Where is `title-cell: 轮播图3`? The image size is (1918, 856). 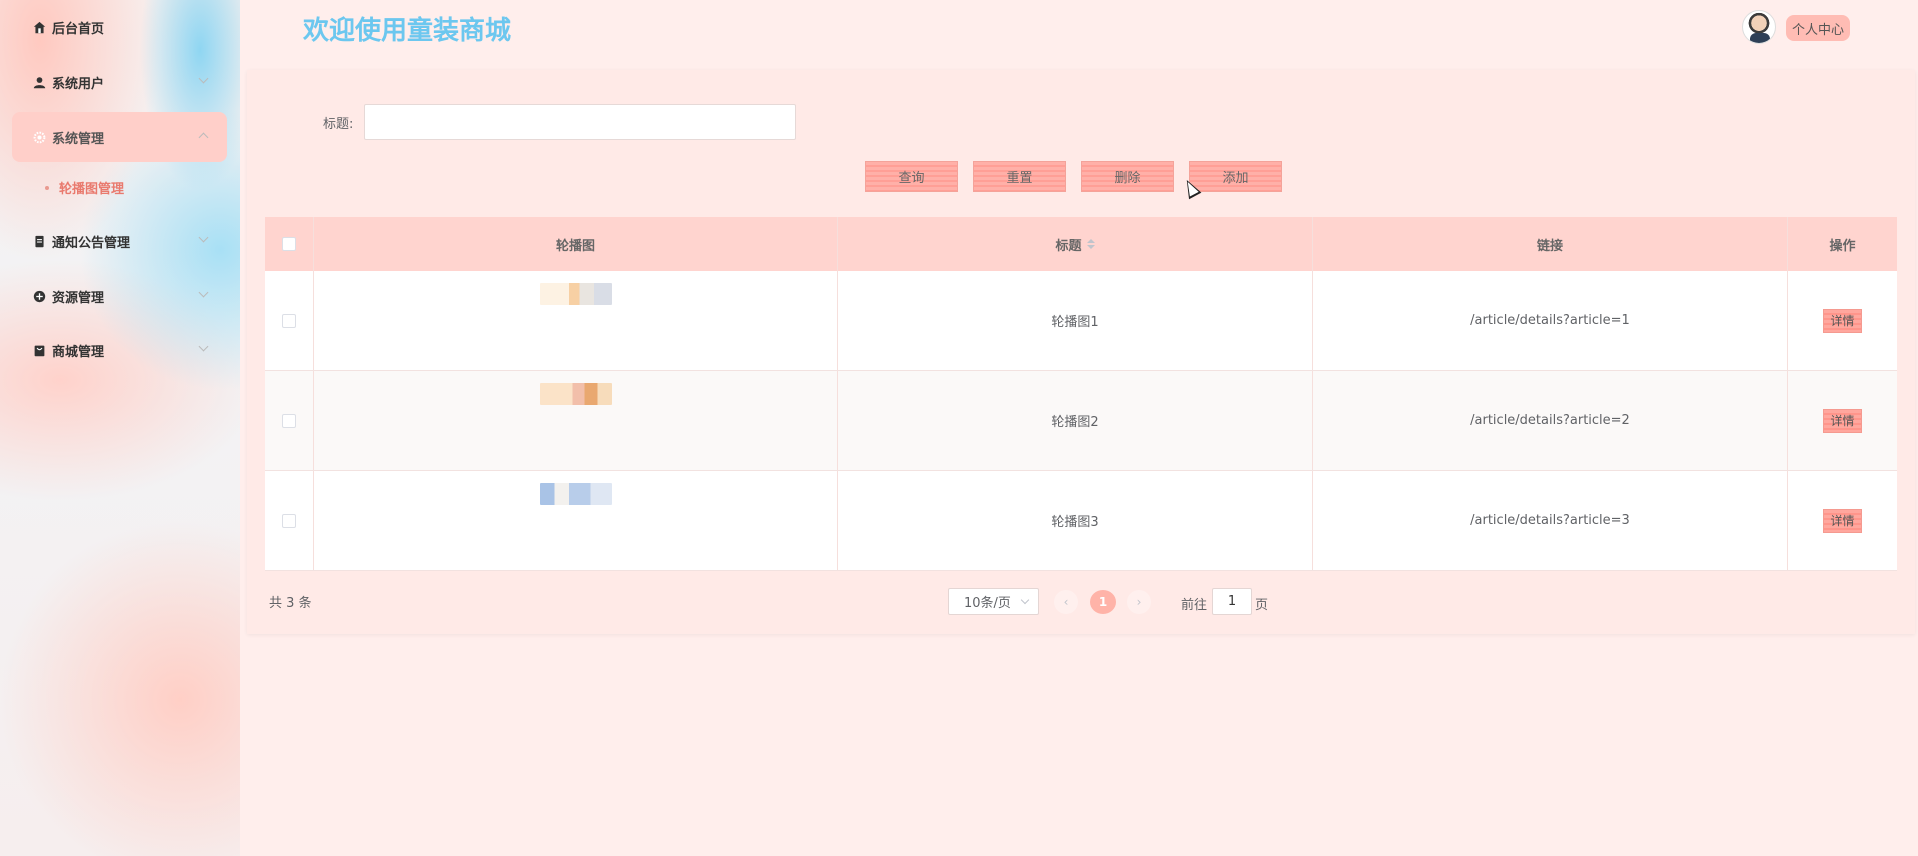
title-cell: 轮播图3 is located at coordinates (1075, 520).